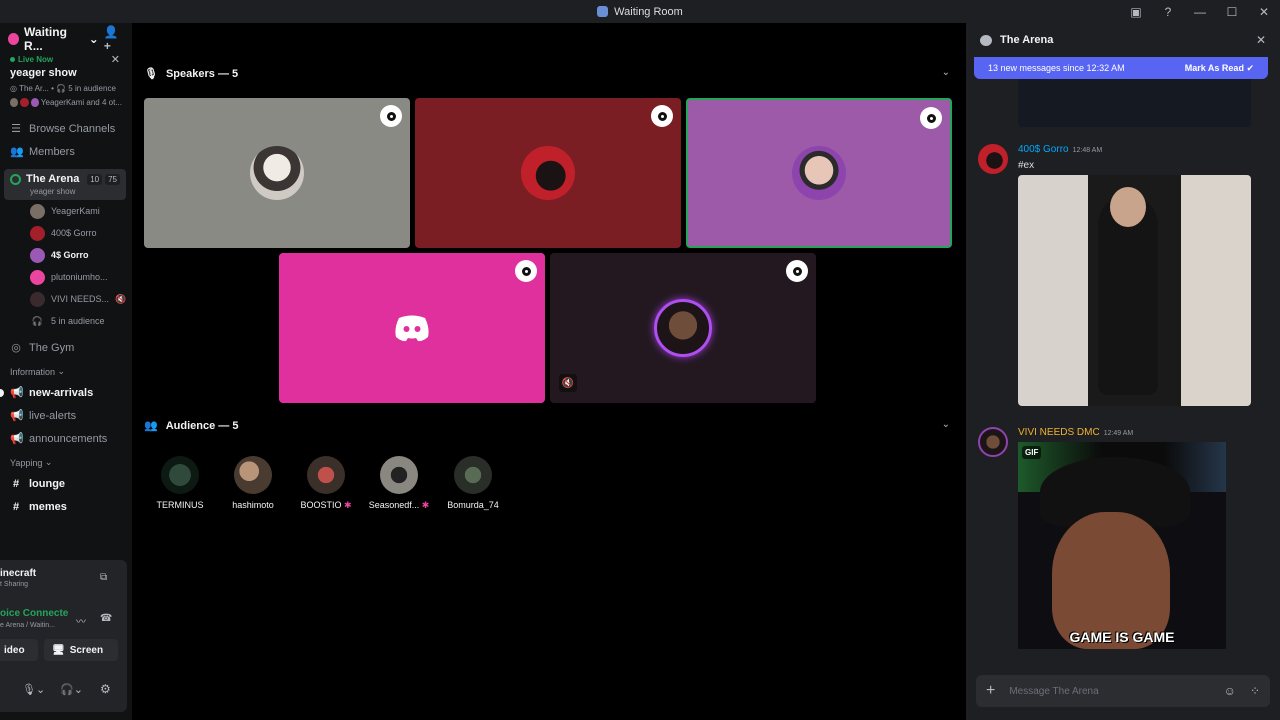 The height and width of the screenshot is (720, 1280). What do you see at coordinates (1232, 12) in the screenshot?
I see `maximize-button: ☐` at bounding box center [1232, 12].